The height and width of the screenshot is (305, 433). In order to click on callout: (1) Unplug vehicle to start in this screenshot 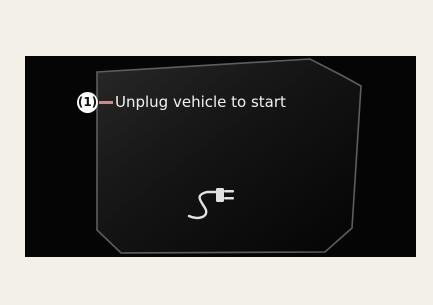, I will do `click(181, 102)`.